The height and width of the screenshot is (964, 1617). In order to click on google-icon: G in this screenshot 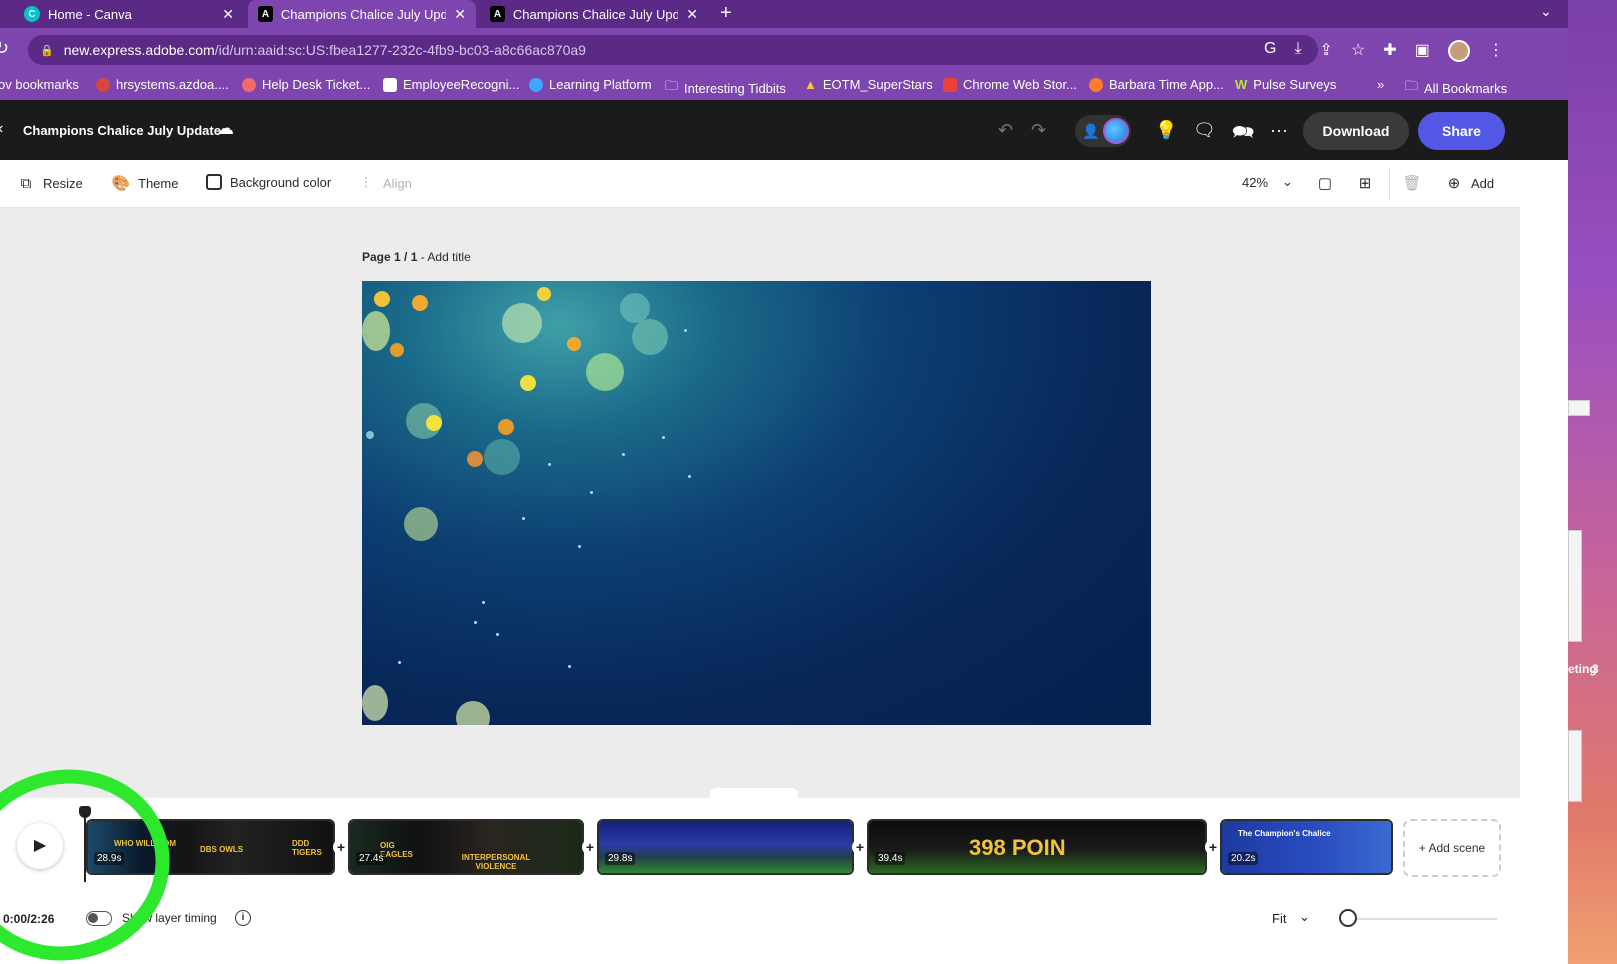, I will do `click(1270, 51)`.